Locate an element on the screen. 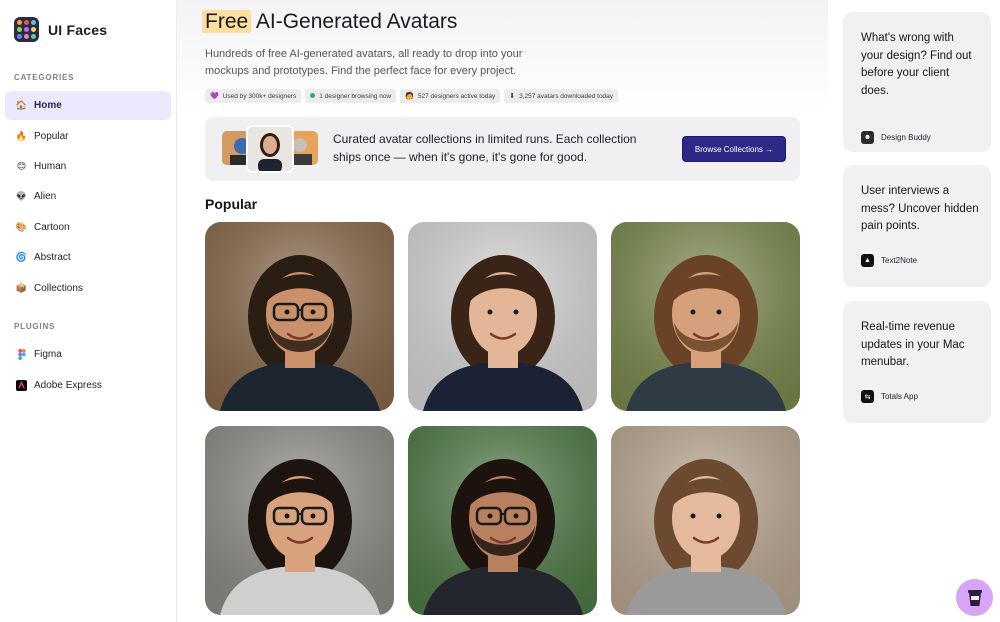  ad-brand-name: Design Buddy is located at coordinates (906, 137).